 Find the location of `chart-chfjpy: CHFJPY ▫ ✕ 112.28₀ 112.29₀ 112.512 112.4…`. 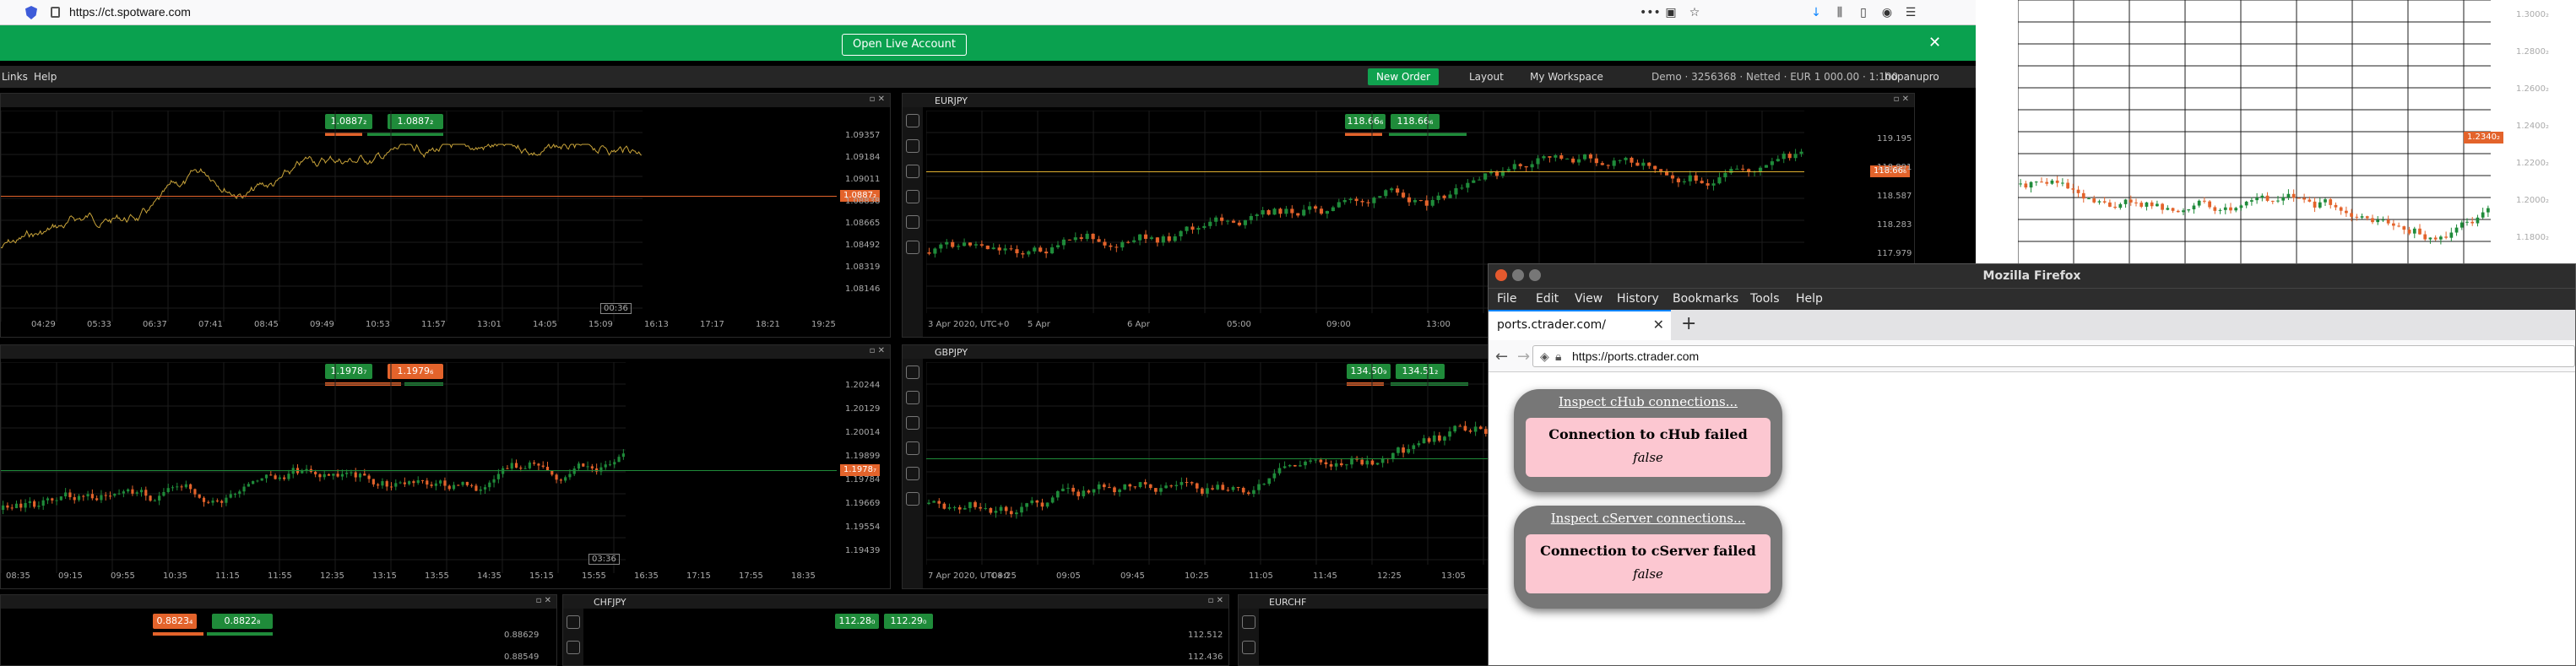

chart-chfjpy: CHFJPY ▫ ✕ 112.28₀ 112.29₀ 112.512 112.4… is located at coordinates (895, 630).